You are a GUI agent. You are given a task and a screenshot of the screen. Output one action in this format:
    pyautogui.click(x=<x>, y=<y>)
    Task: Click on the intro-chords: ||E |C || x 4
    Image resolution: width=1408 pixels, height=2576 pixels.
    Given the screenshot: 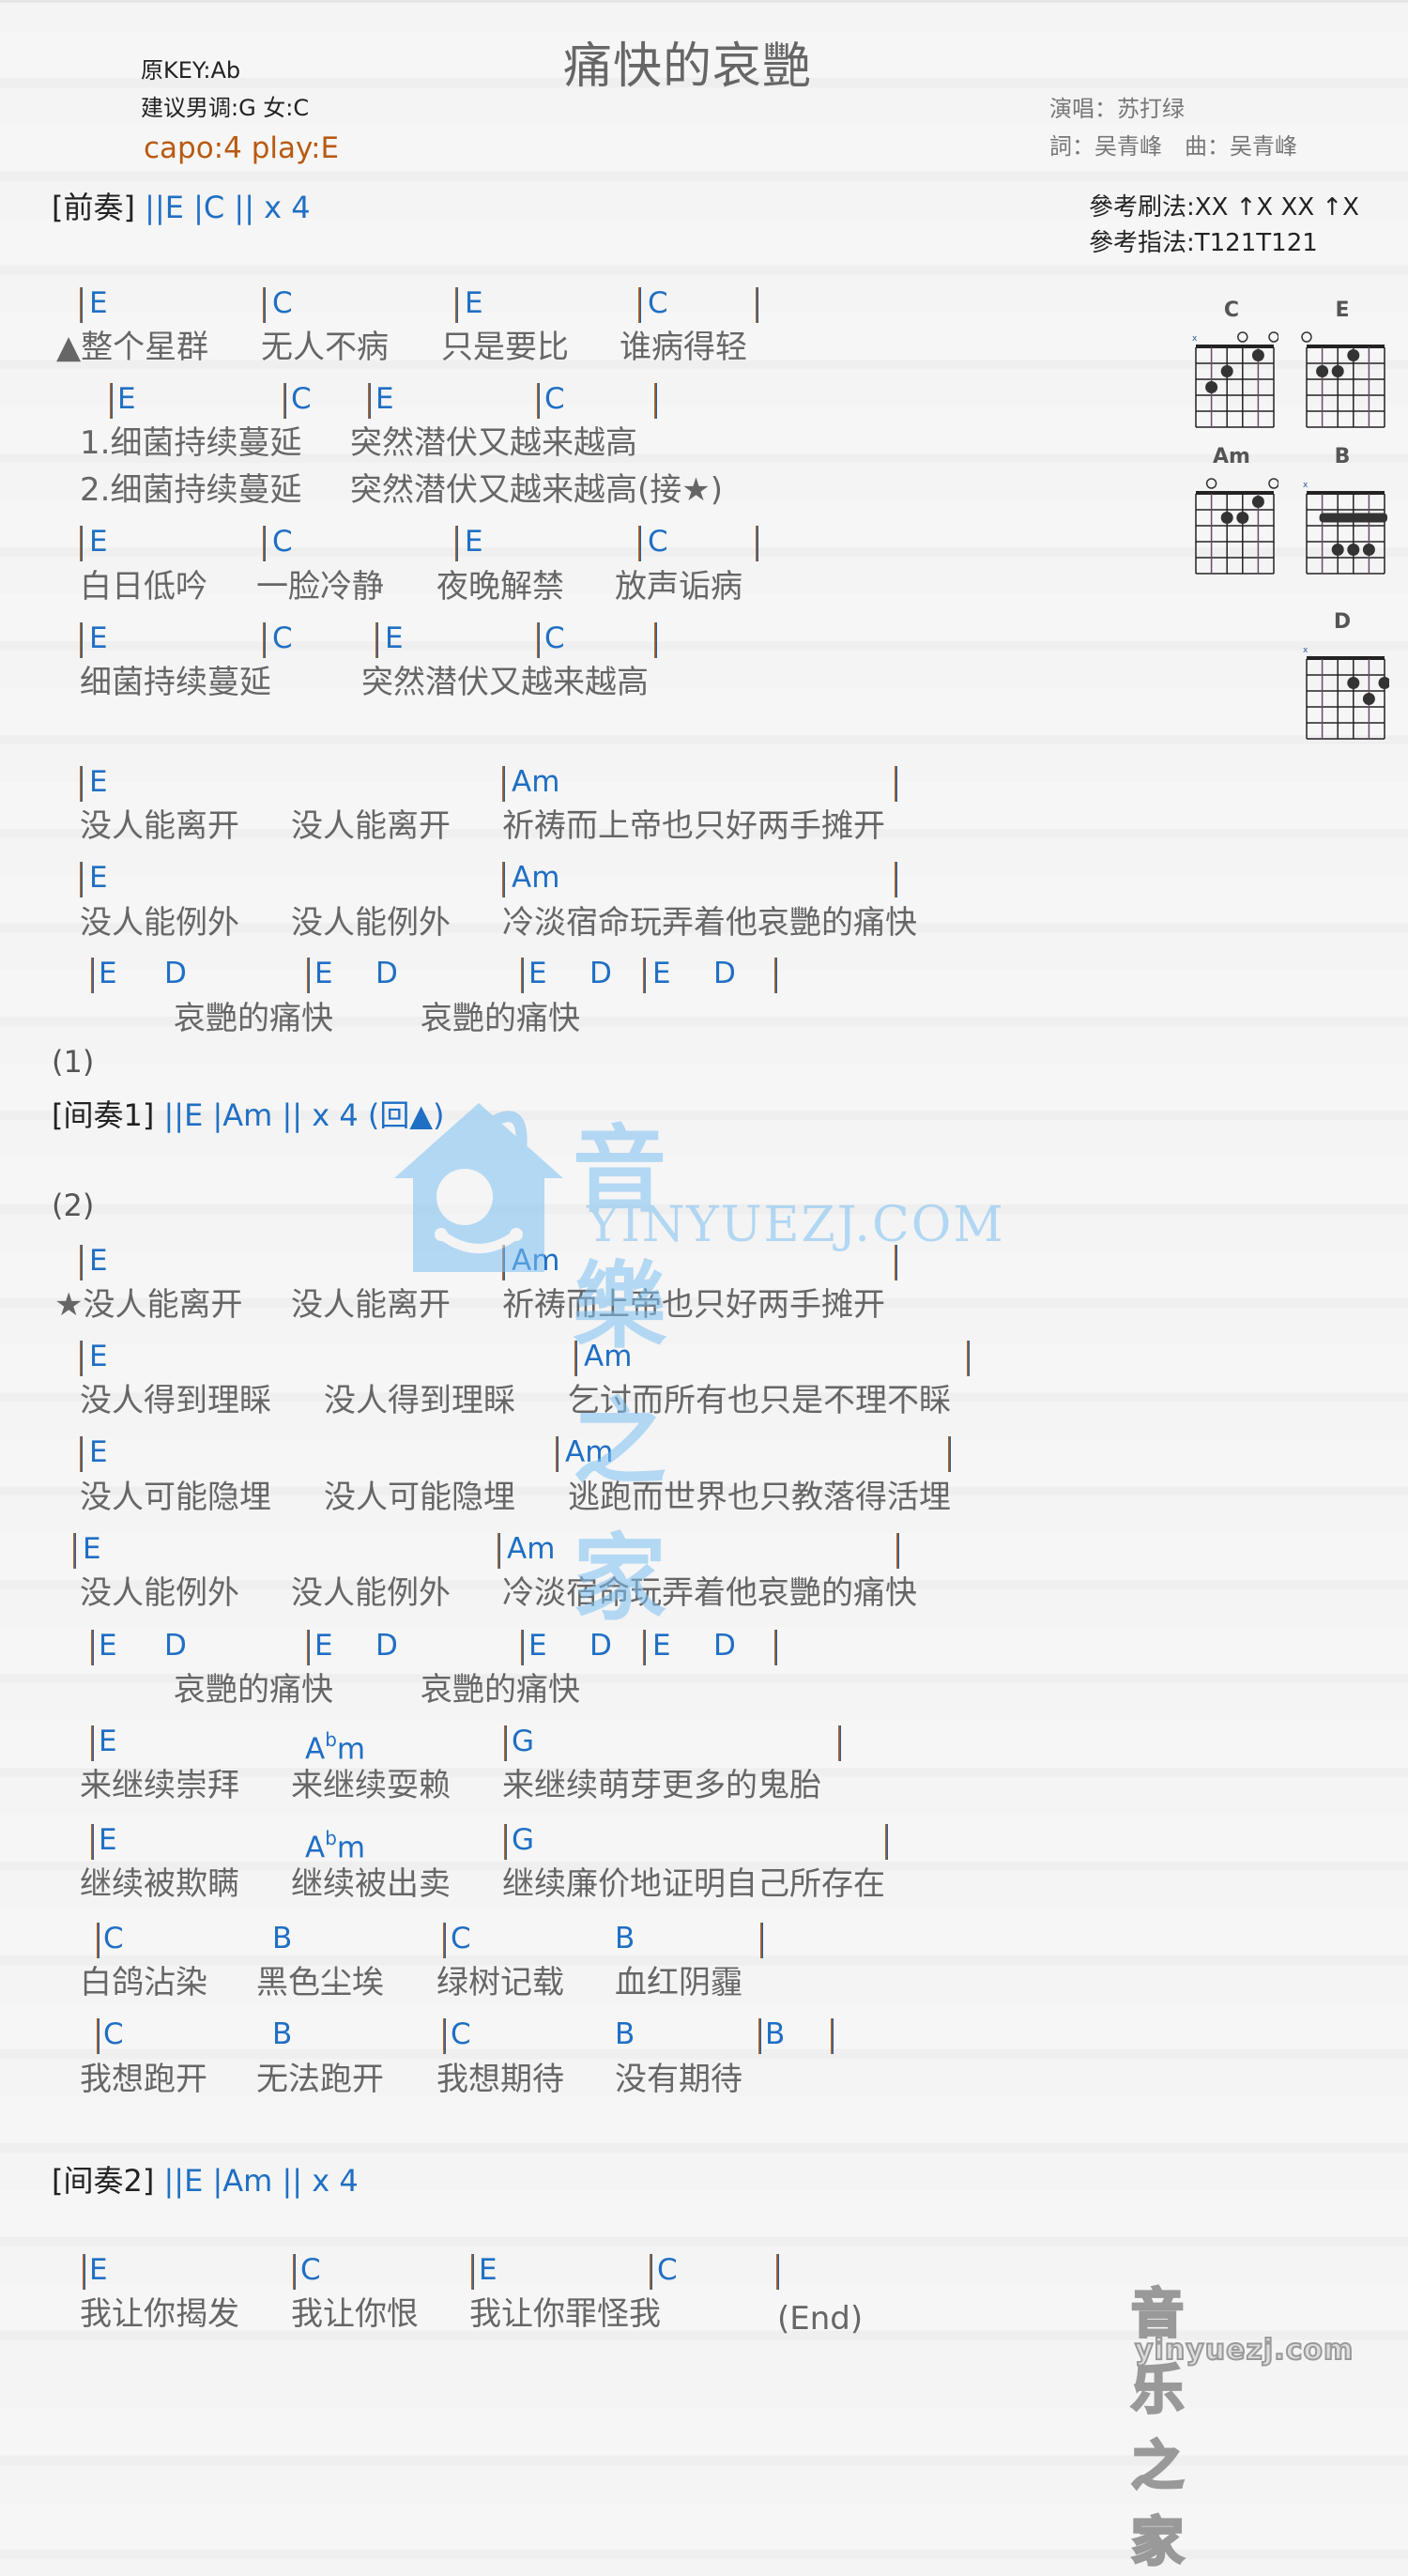 What is the action you would take?
    pyautogui.click(x=228, y=208)
    